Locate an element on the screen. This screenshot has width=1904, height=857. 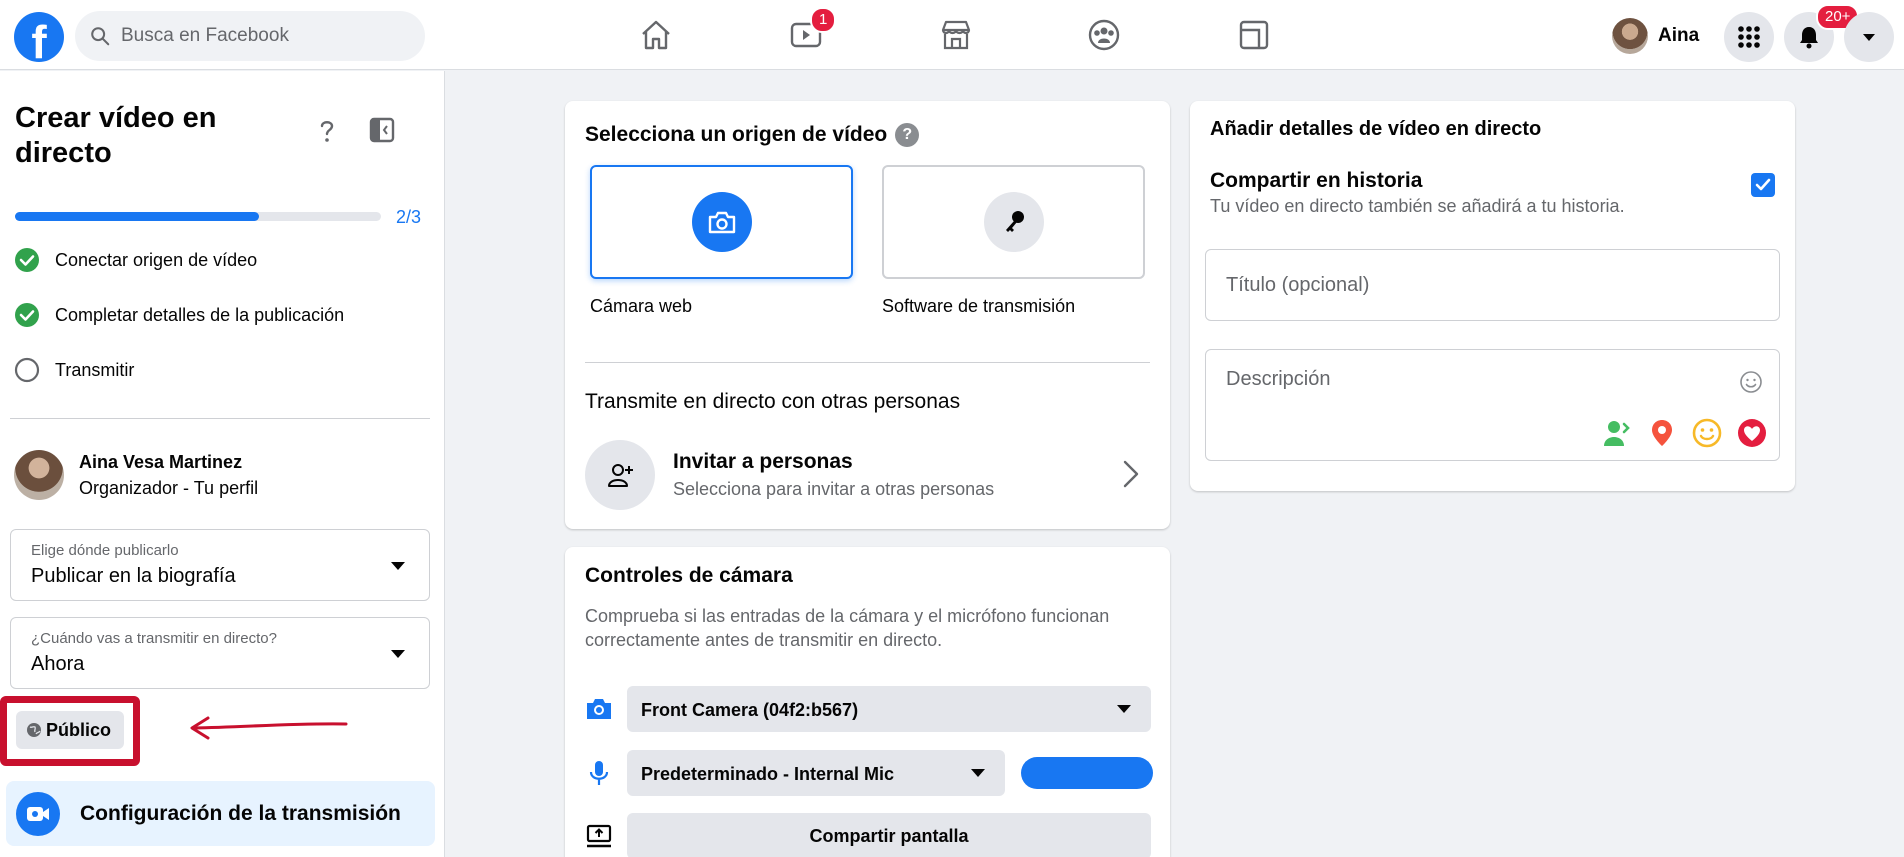
video-source-title: Selecciona un origen de vídeo is located at coordinates (736, 134).